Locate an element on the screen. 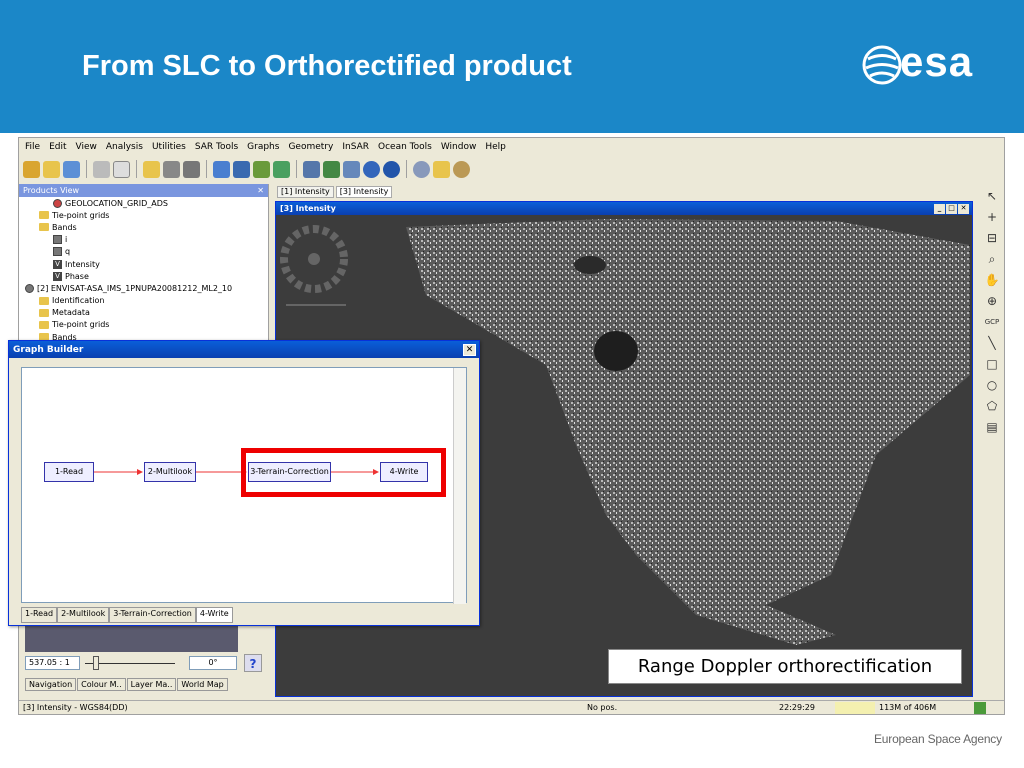 The image size is (1024, 768). range-finder-icon: ⊟ is located at coordinates (992, 238).